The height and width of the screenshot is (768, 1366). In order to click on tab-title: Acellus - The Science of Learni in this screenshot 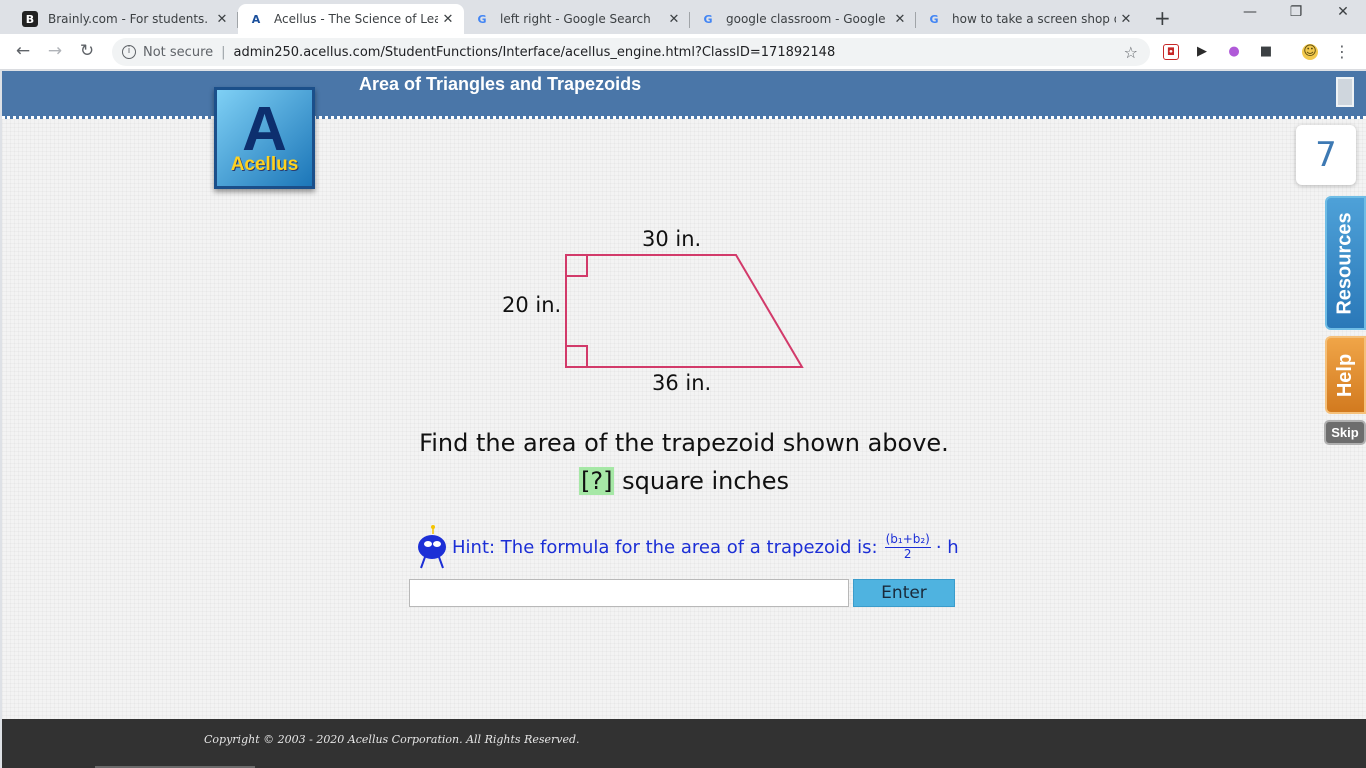, I will do `click(356, 19)`.